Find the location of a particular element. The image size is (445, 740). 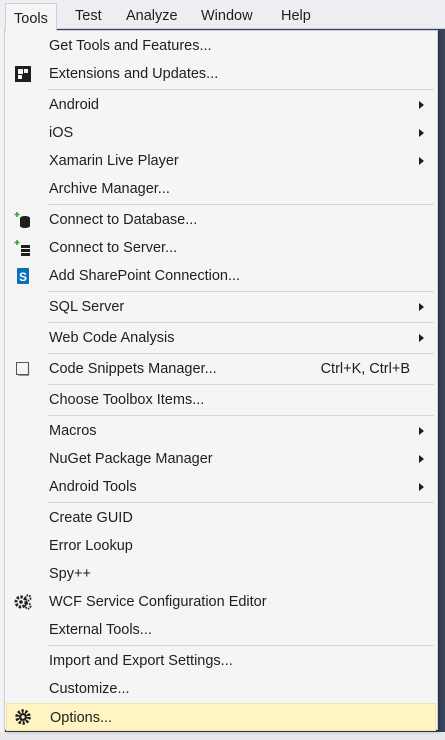

menu-item-sql-server: SQL Server is located at coordinates (221, 307).